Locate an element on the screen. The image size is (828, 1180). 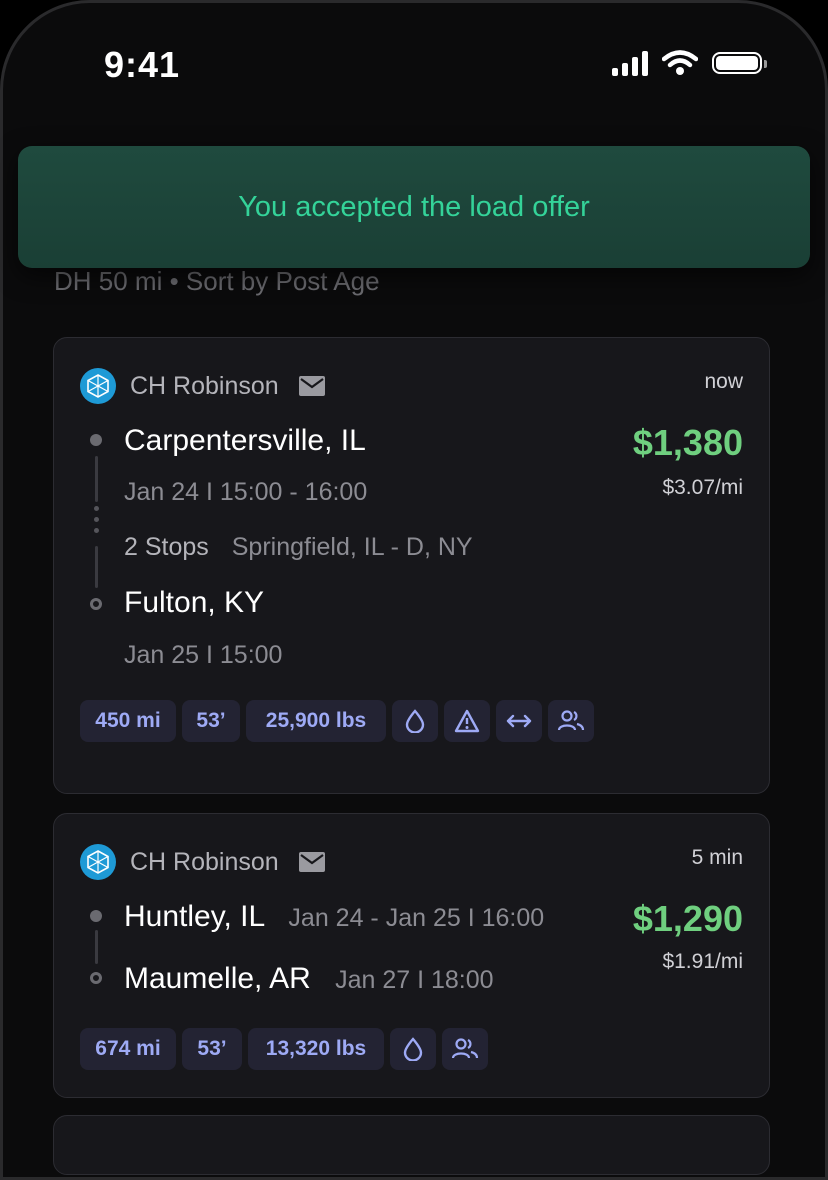
destination-time: Jan 27 I 18:00 is located at coordinates (414, 980).